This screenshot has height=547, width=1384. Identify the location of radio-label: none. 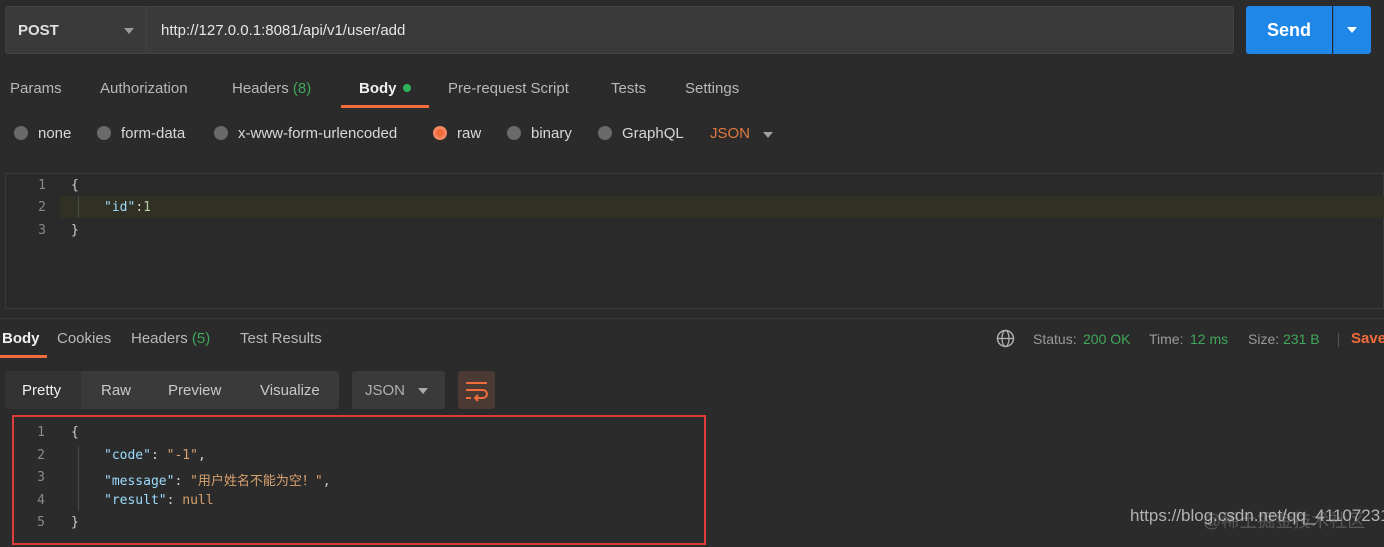
(55, 133).